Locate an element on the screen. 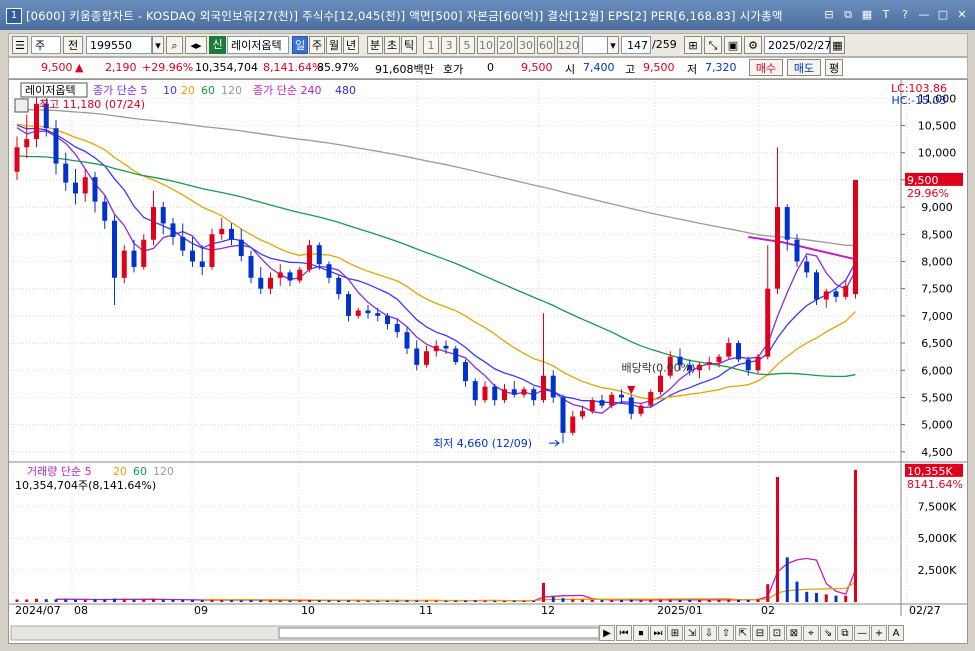 The image size is (975, 651). close-icon: ✕ is located at coordinates (962, 15).